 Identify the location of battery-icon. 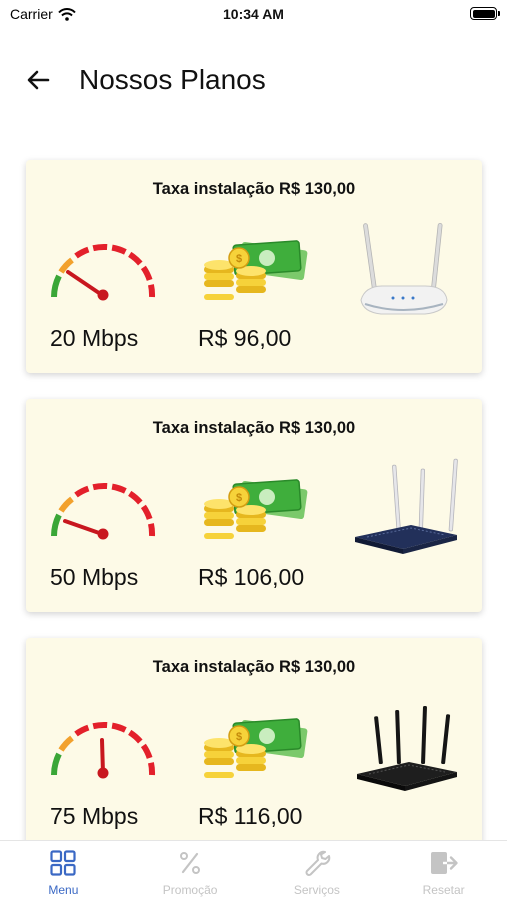
(485, 13).